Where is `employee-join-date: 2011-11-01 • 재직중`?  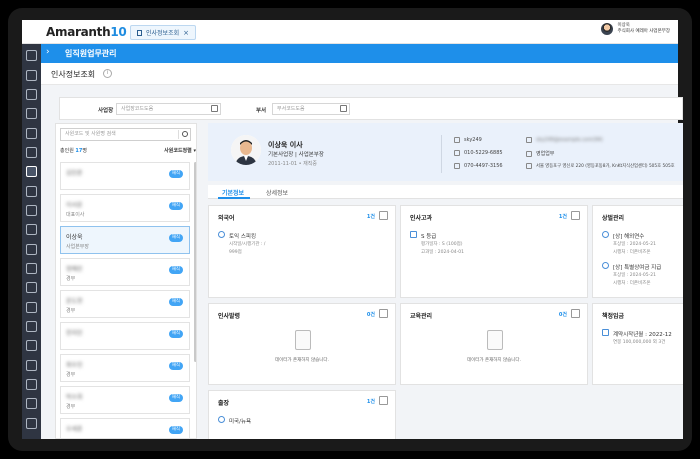
employee-join-date: 2011-11-01 • 재직중 is located at coordinates (292, 164).